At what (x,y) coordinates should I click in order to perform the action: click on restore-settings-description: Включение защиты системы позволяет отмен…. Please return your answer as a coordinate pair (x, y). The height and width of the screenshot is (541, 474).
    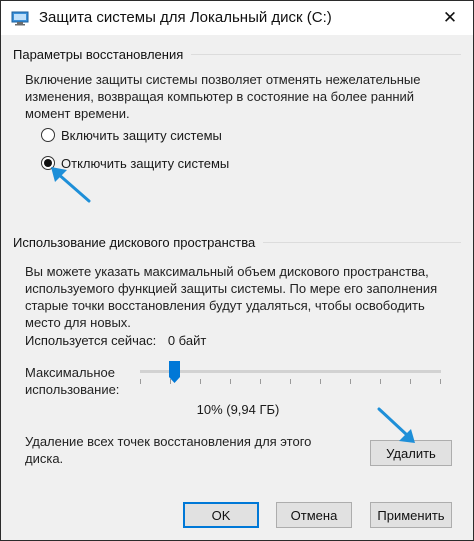
    Looking at the image, I should click on (223, 96).